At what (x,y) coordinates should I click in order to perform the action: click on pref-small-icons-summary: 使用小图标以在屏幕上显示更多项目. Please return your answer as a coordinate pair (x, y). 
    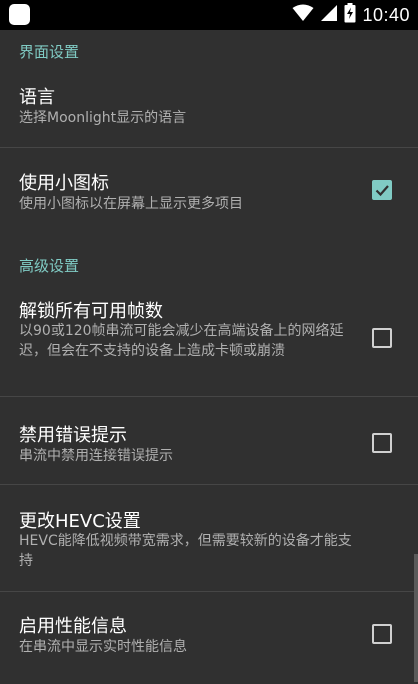
    Looking at the image, I should click on (131, 204).